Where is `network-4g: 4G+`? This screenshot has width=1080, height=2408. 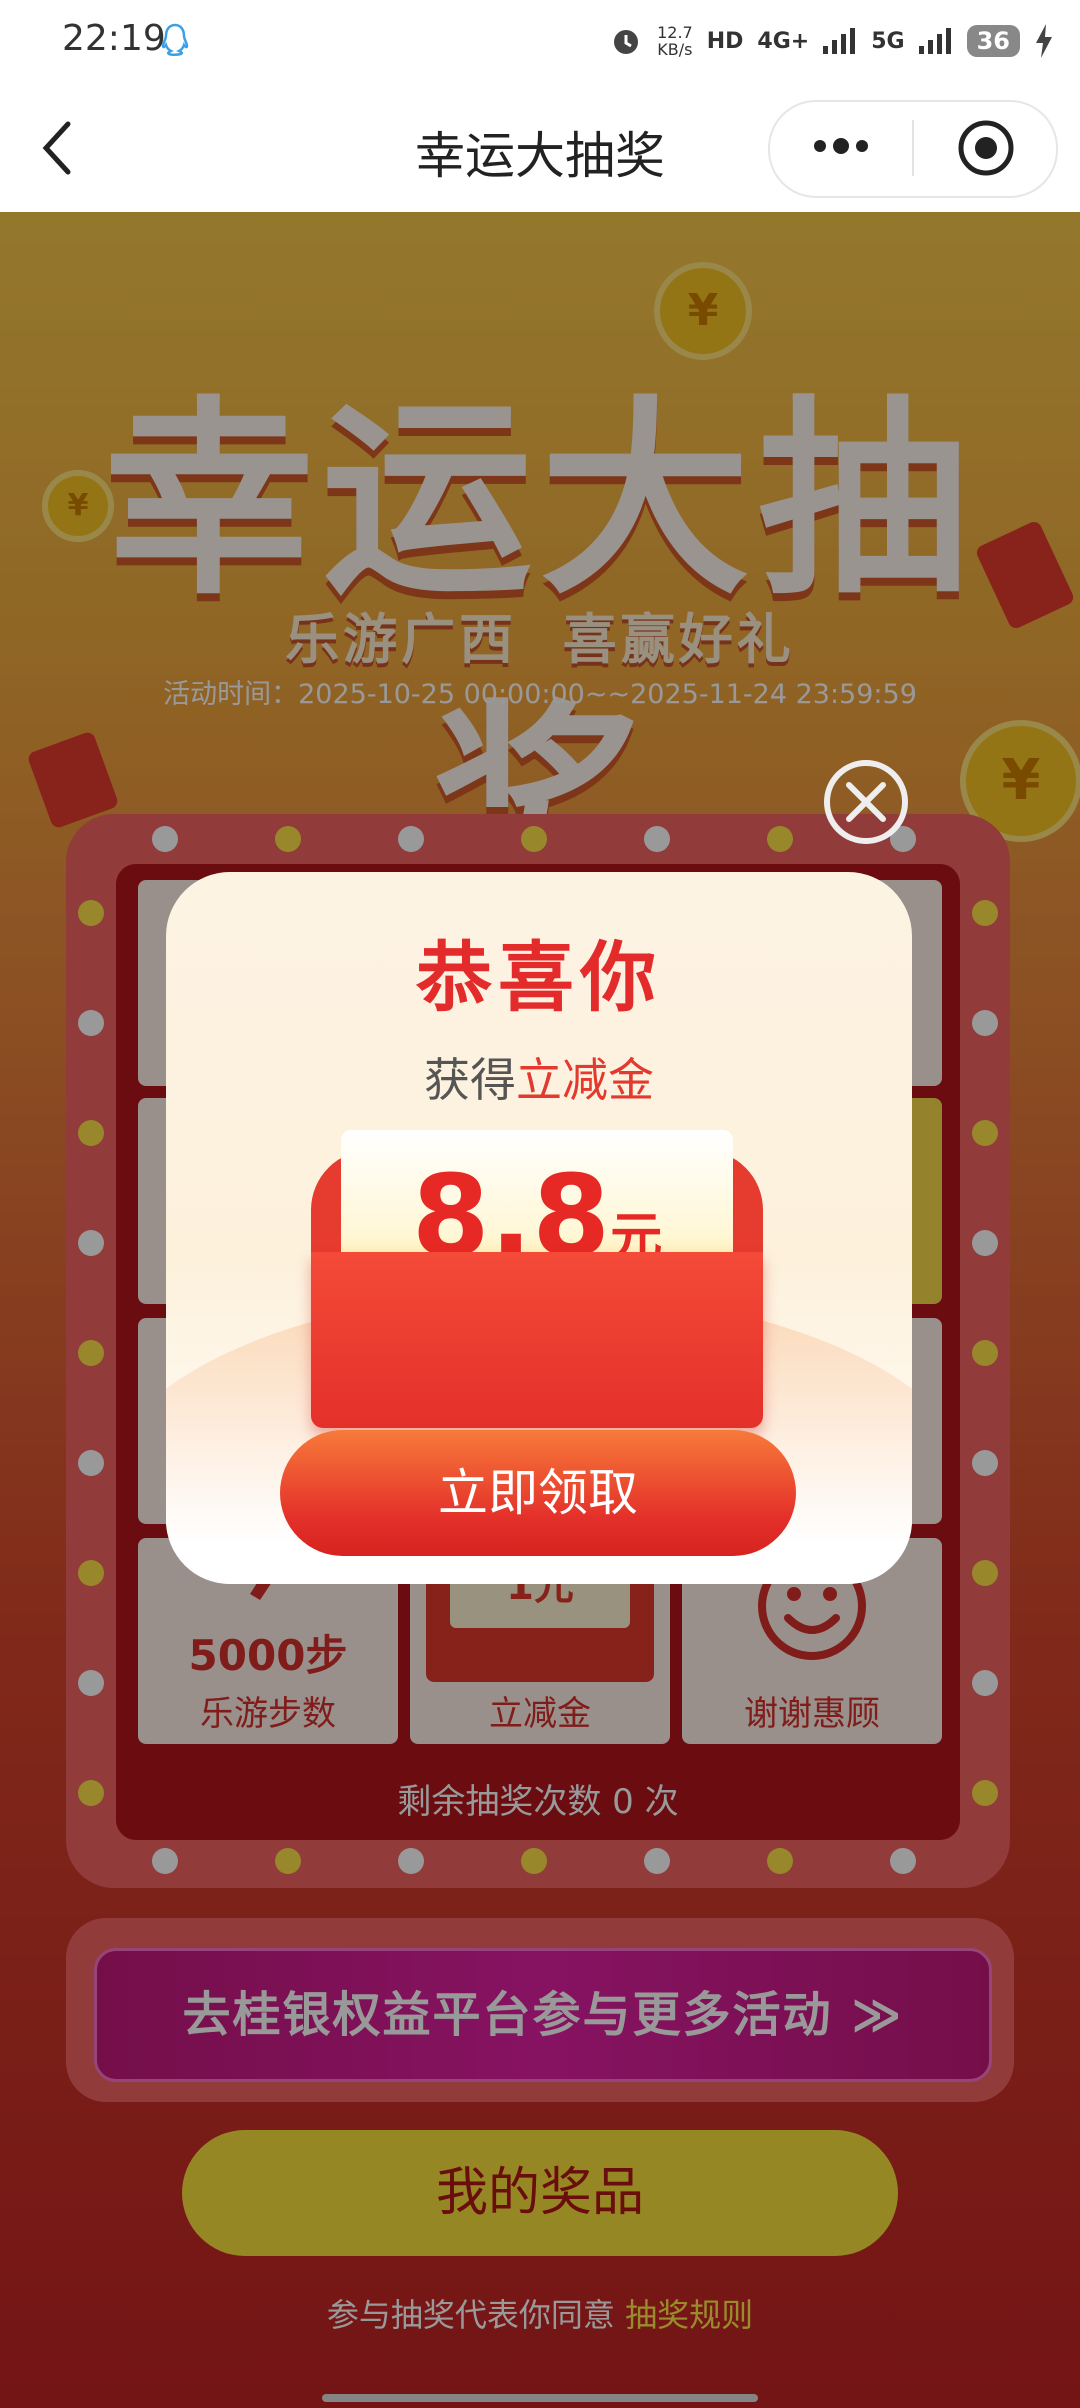 network-4g: 4G+ is located at coordinates (783, 41).